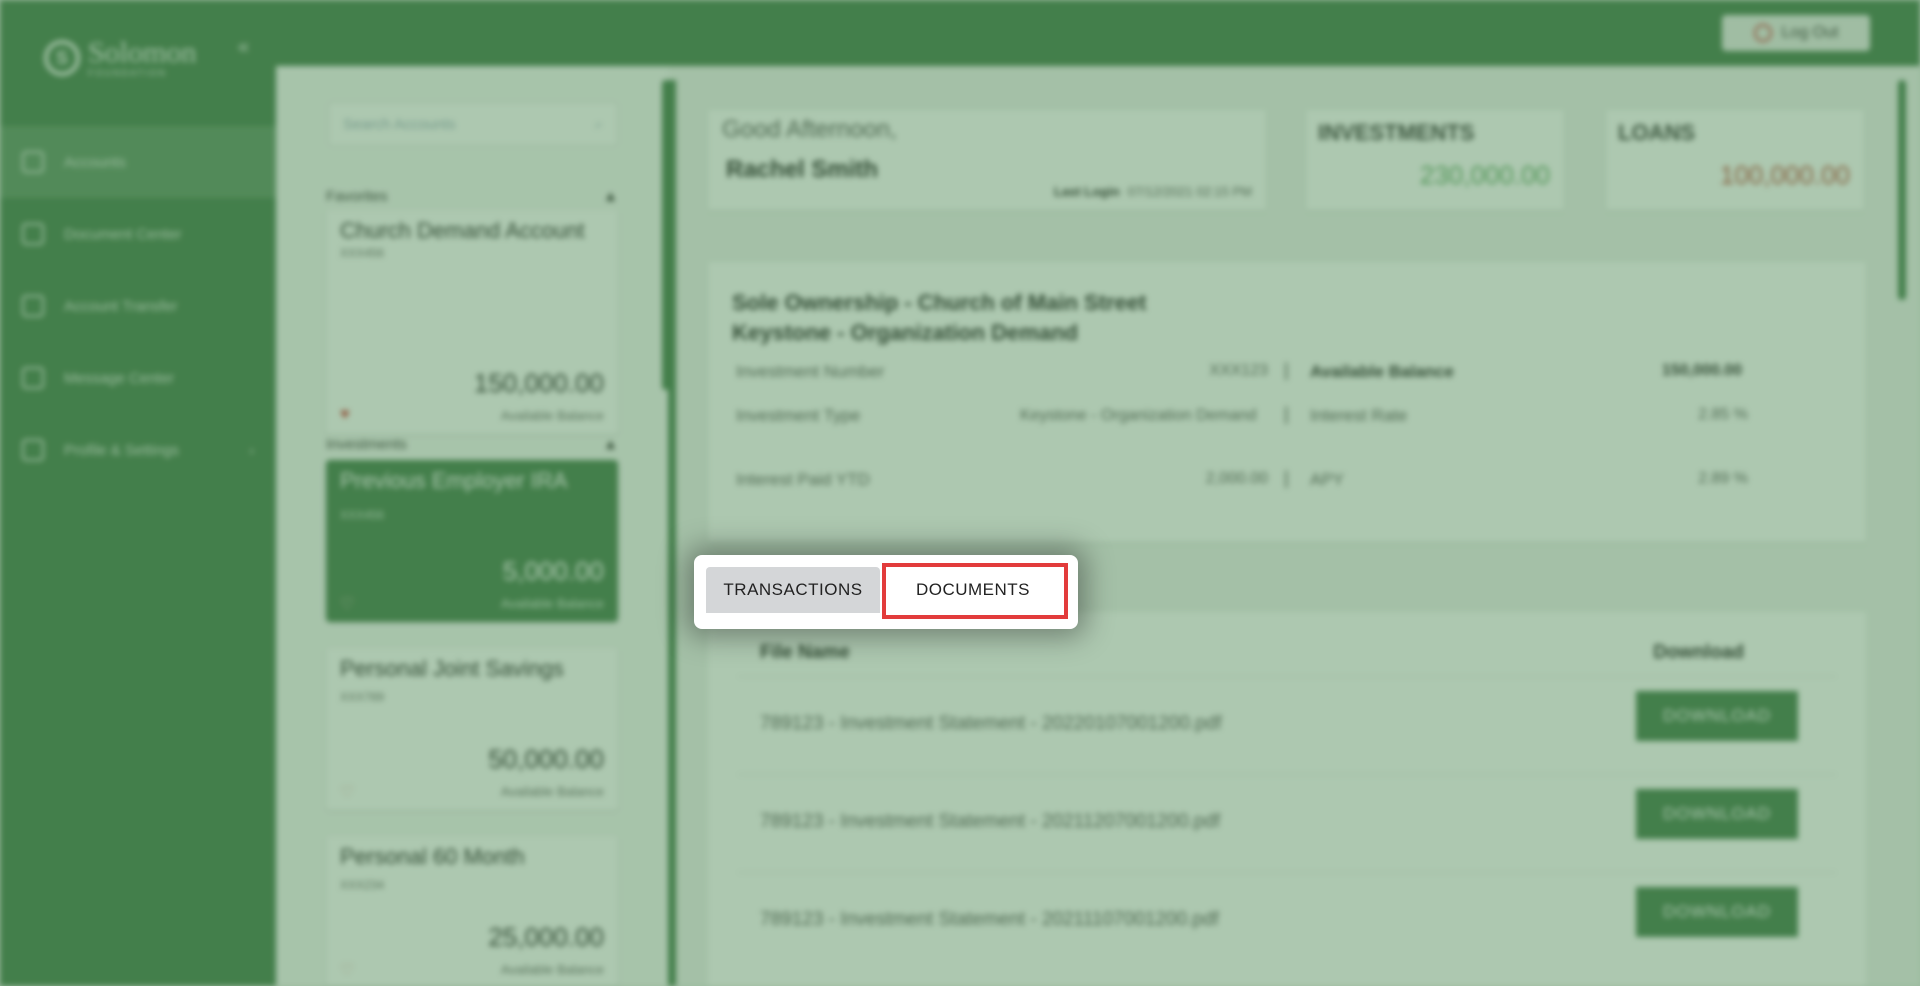 The image size is (1920, 986). What do you see at coordinates (793, 590) in the screenshot?
I see `tab-transactions: TRANSACTIONS` at bounding box center [793, 590].